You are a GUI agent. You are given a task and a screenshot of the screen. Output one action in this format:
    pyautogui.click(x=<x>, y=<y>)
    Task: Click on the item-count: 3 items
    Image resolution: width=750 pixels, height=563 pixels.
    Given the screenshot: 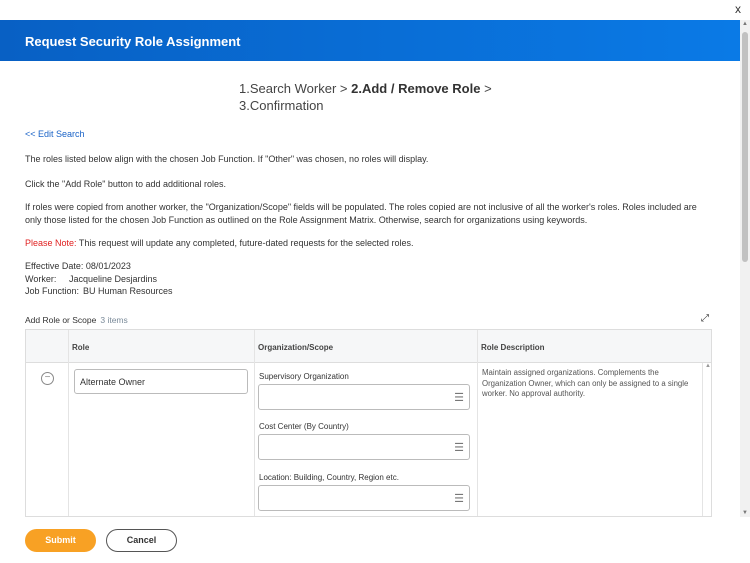 What is the action you would take?
    pyautogui.click(x=114, y=320)
    